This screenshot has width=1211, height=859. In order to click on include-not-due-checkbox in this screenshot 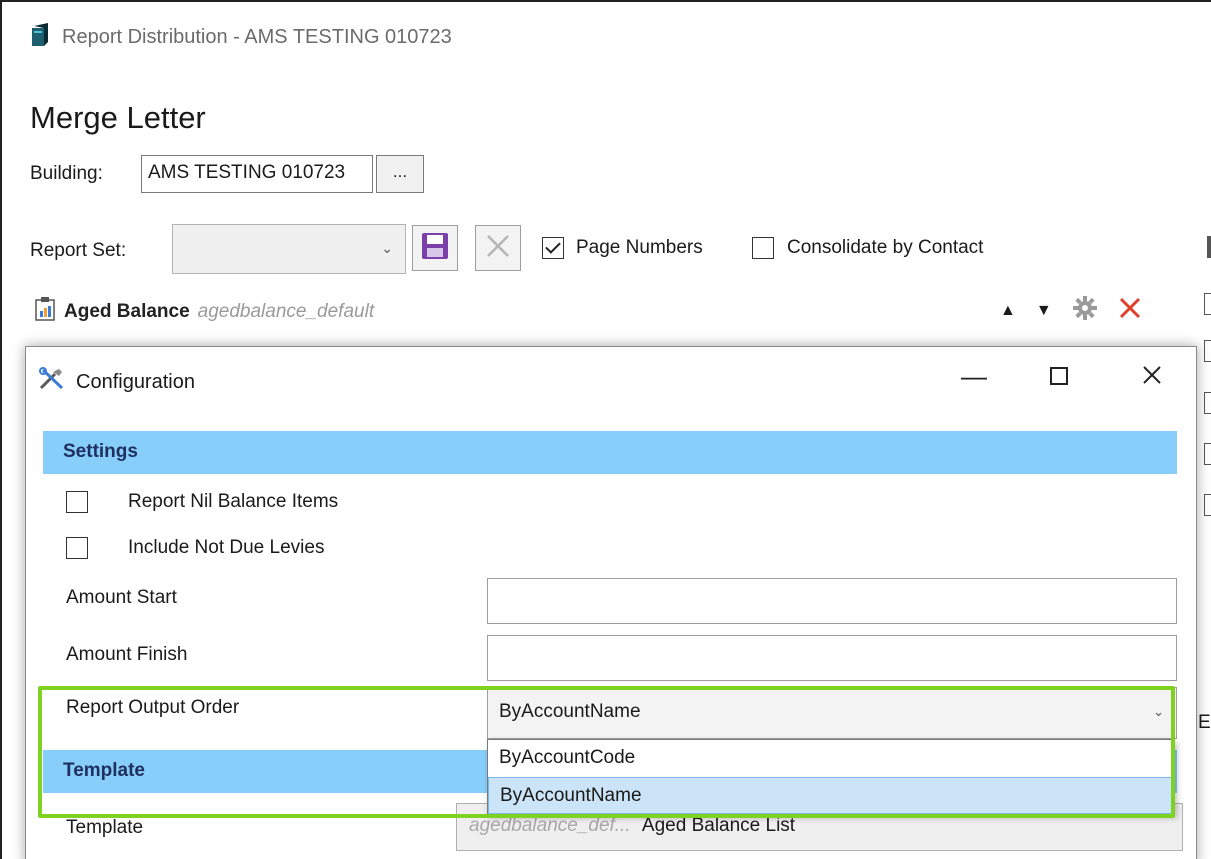, I will do `click(77, 548)`.